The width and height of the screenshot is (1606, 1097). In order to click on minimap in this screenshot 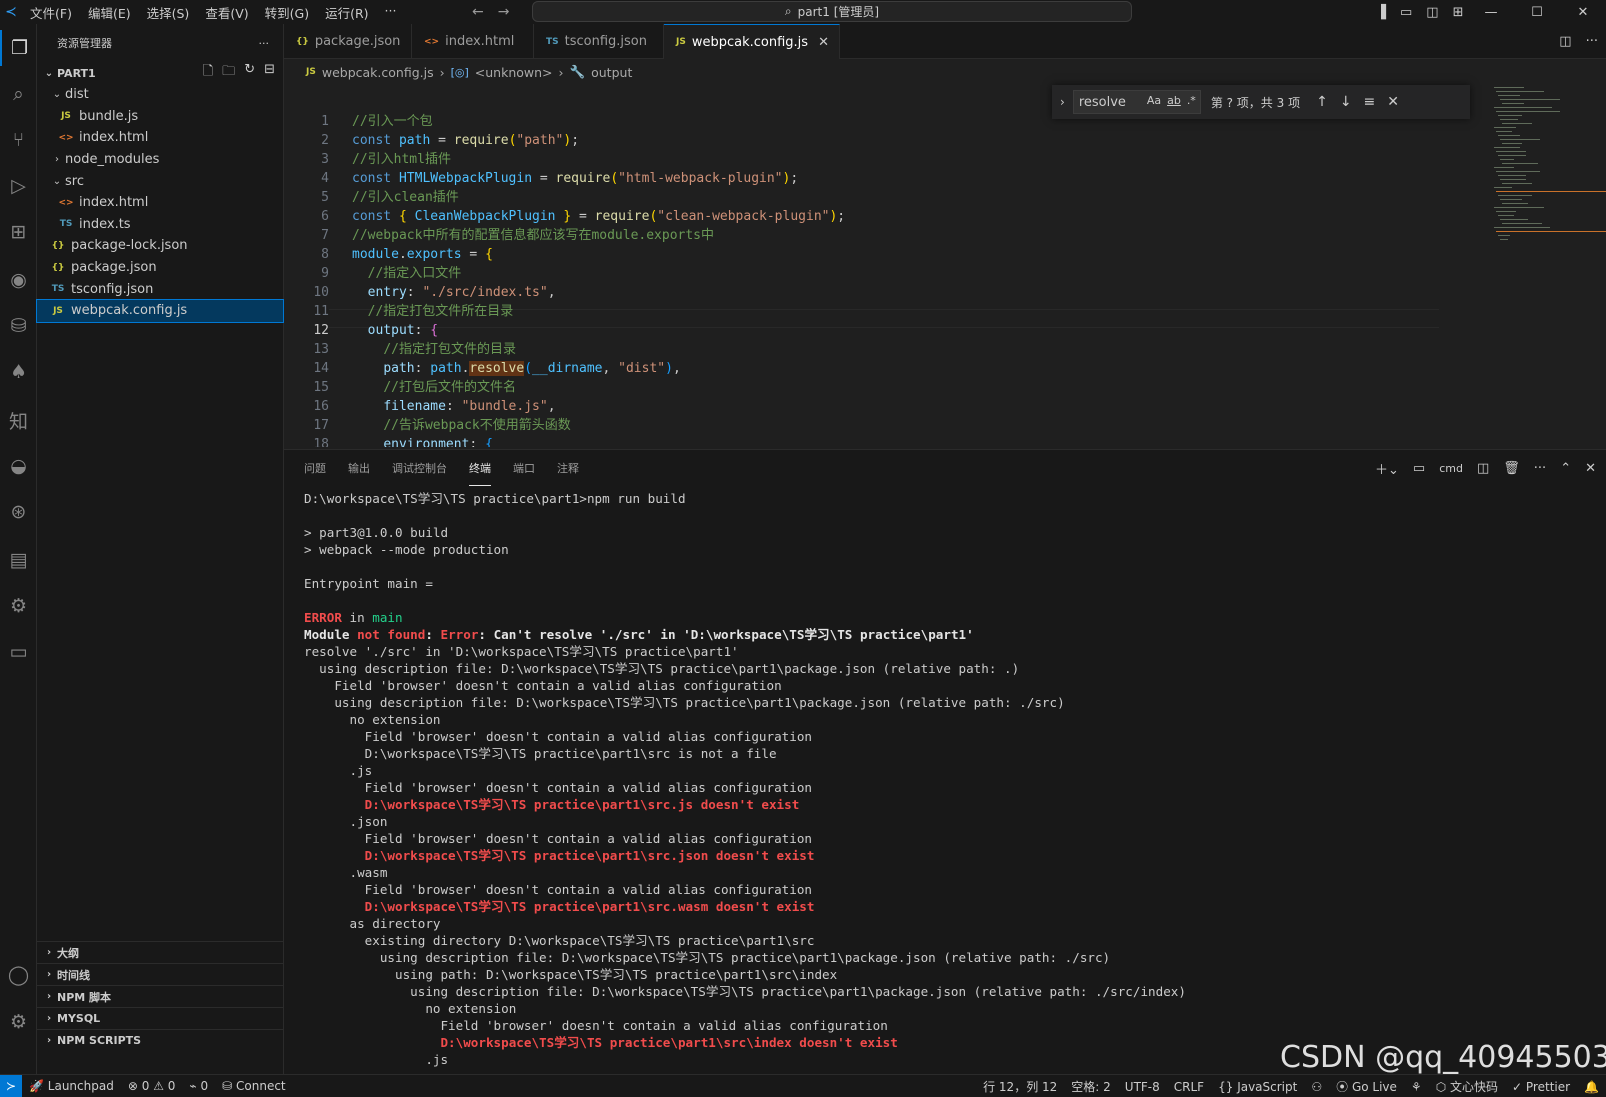, I will do `click(1549, 266)`.